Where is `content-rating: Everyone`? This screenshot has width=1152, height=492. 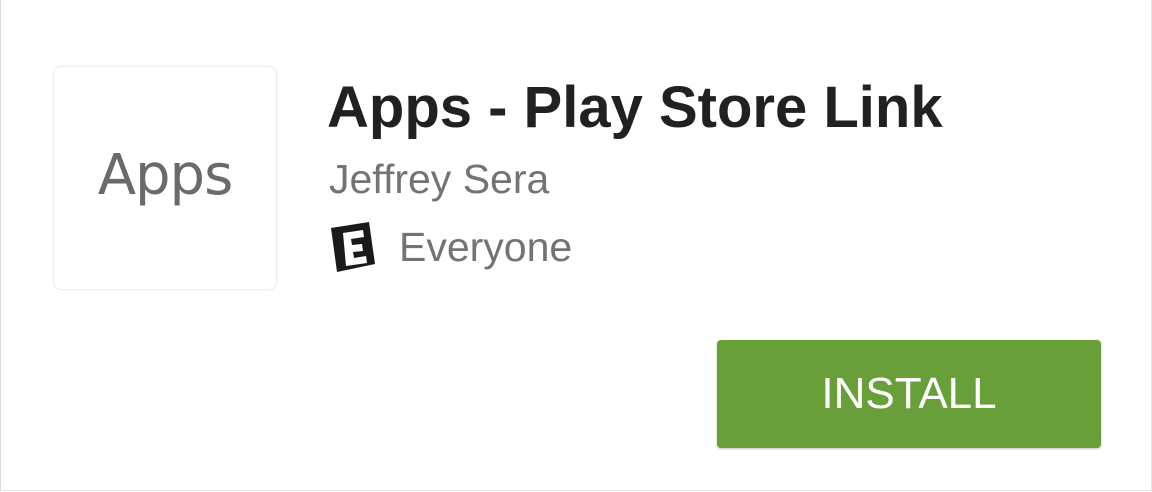 content-rating: Everyone is located at coordinates (450, 247).